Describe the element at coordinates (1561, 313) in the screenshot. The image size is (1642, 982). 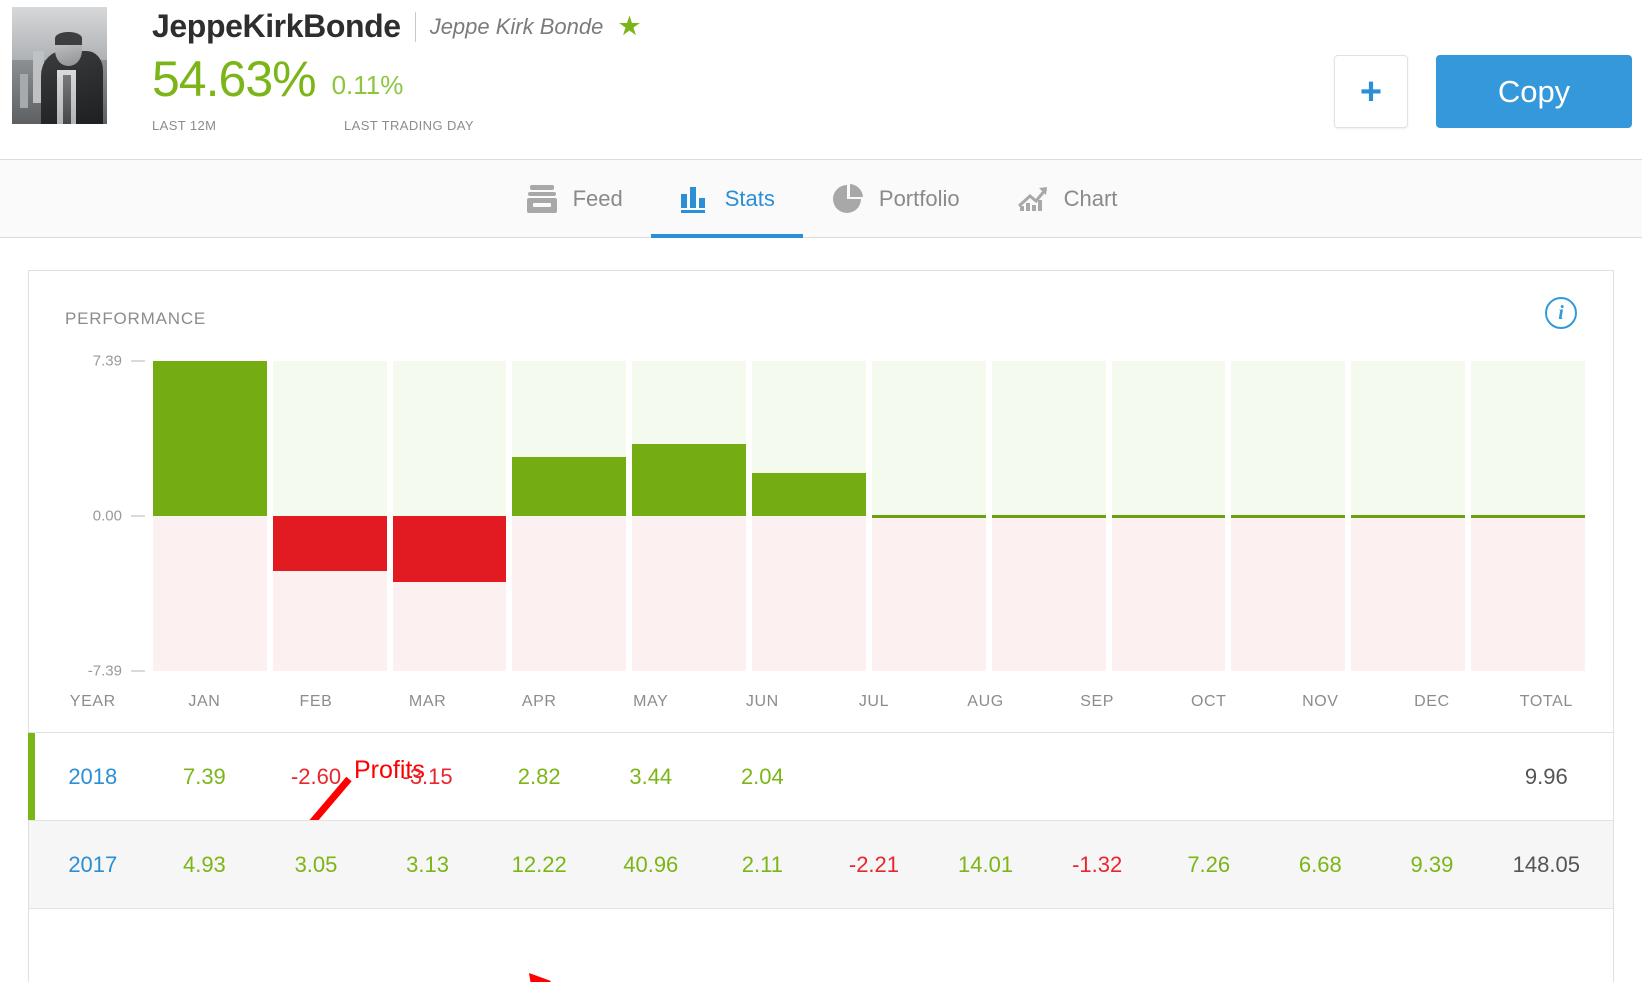
I see `info-icon: i` at that location.